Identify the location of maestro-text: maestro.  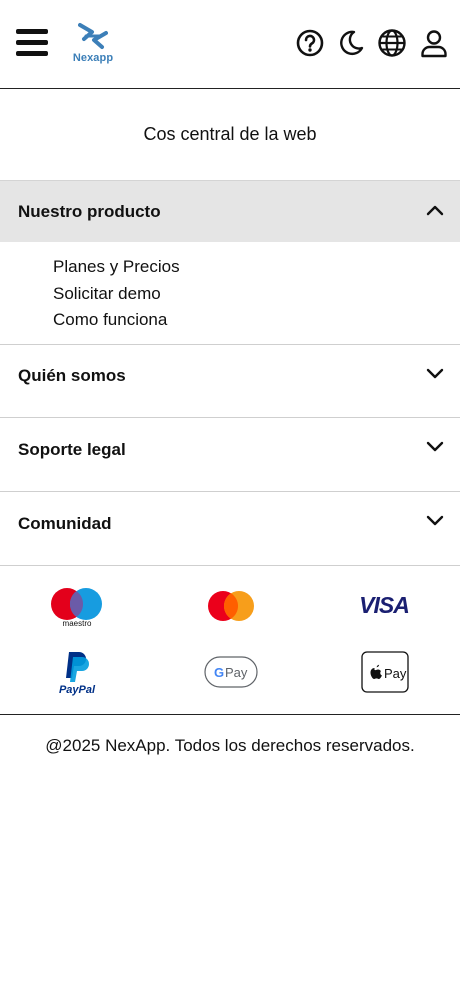
(77, 623).